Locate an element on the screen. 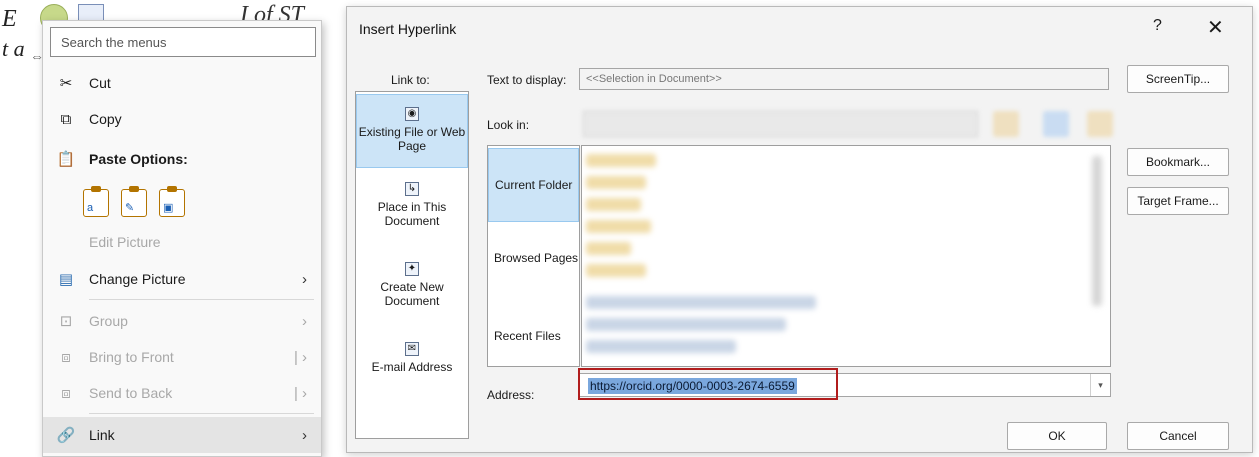  menu-item-edit-picture: Edit Picture is located at coordinates (182, 242).